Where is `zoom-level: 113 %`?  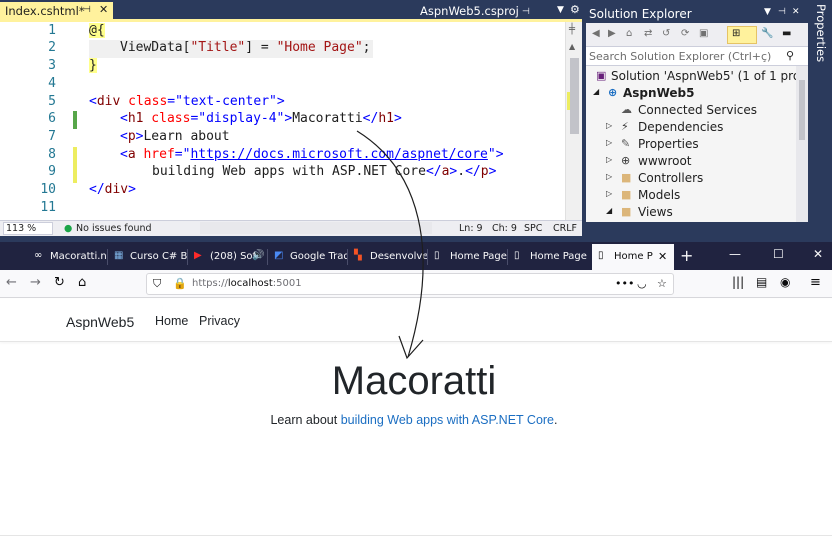
zoom-level: 113 % is located at coordinates (28, 228).